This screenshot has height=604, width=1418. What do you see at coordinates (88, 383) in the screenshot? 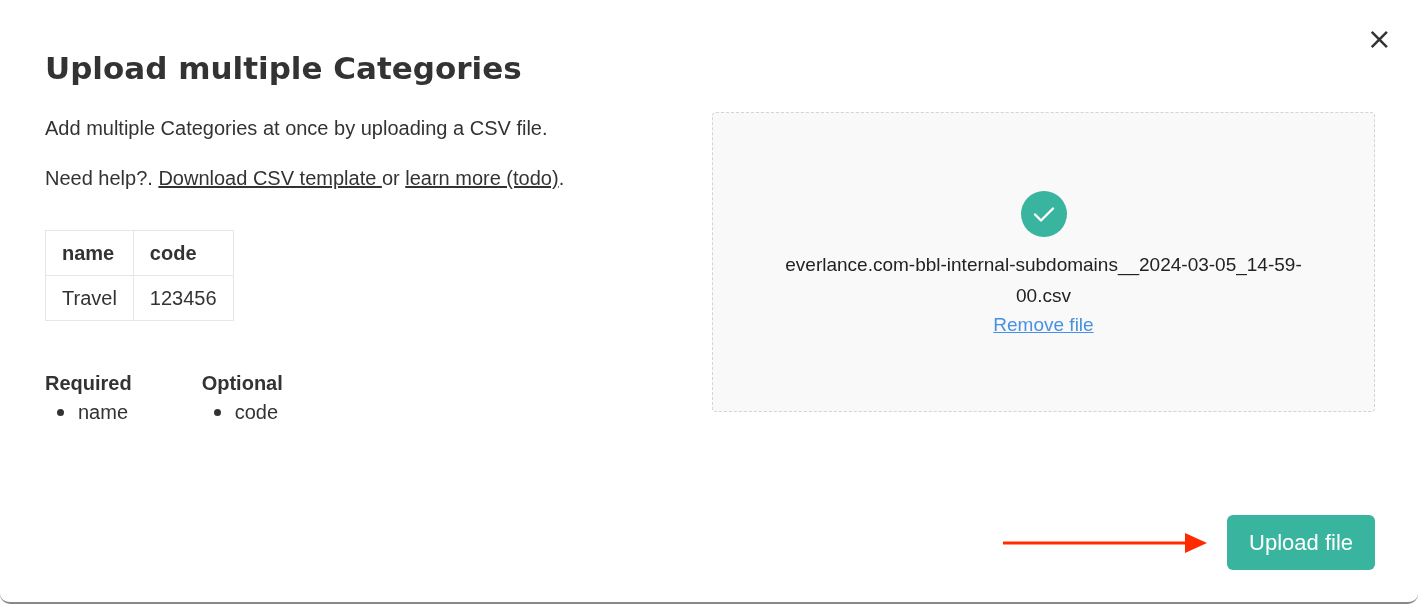
I see `field-group-heading: Required` at bounding box center [88, 383].